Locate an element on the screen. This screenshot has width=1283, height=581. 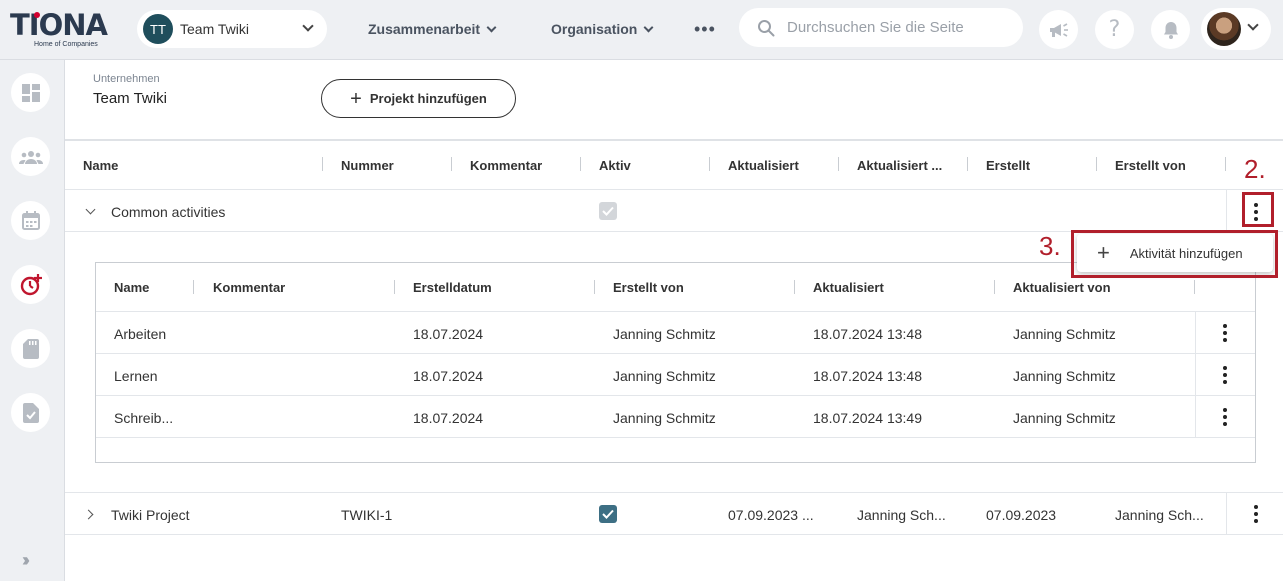
nav-organisation: Organisation is located at coordinates (602, 29).